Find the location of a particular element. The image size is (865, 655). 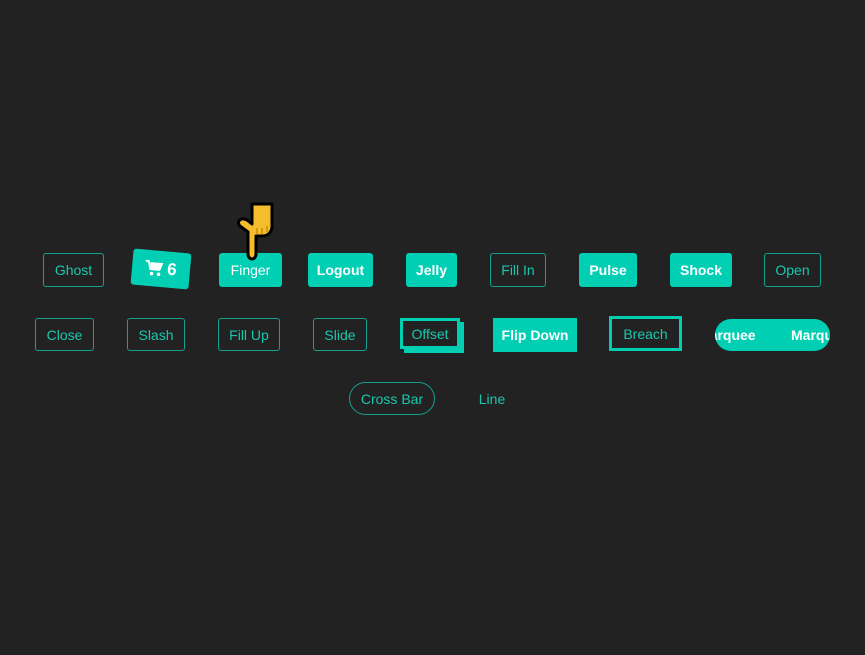

flip-down-label: Flip Down is located at coordinates (535, 335).